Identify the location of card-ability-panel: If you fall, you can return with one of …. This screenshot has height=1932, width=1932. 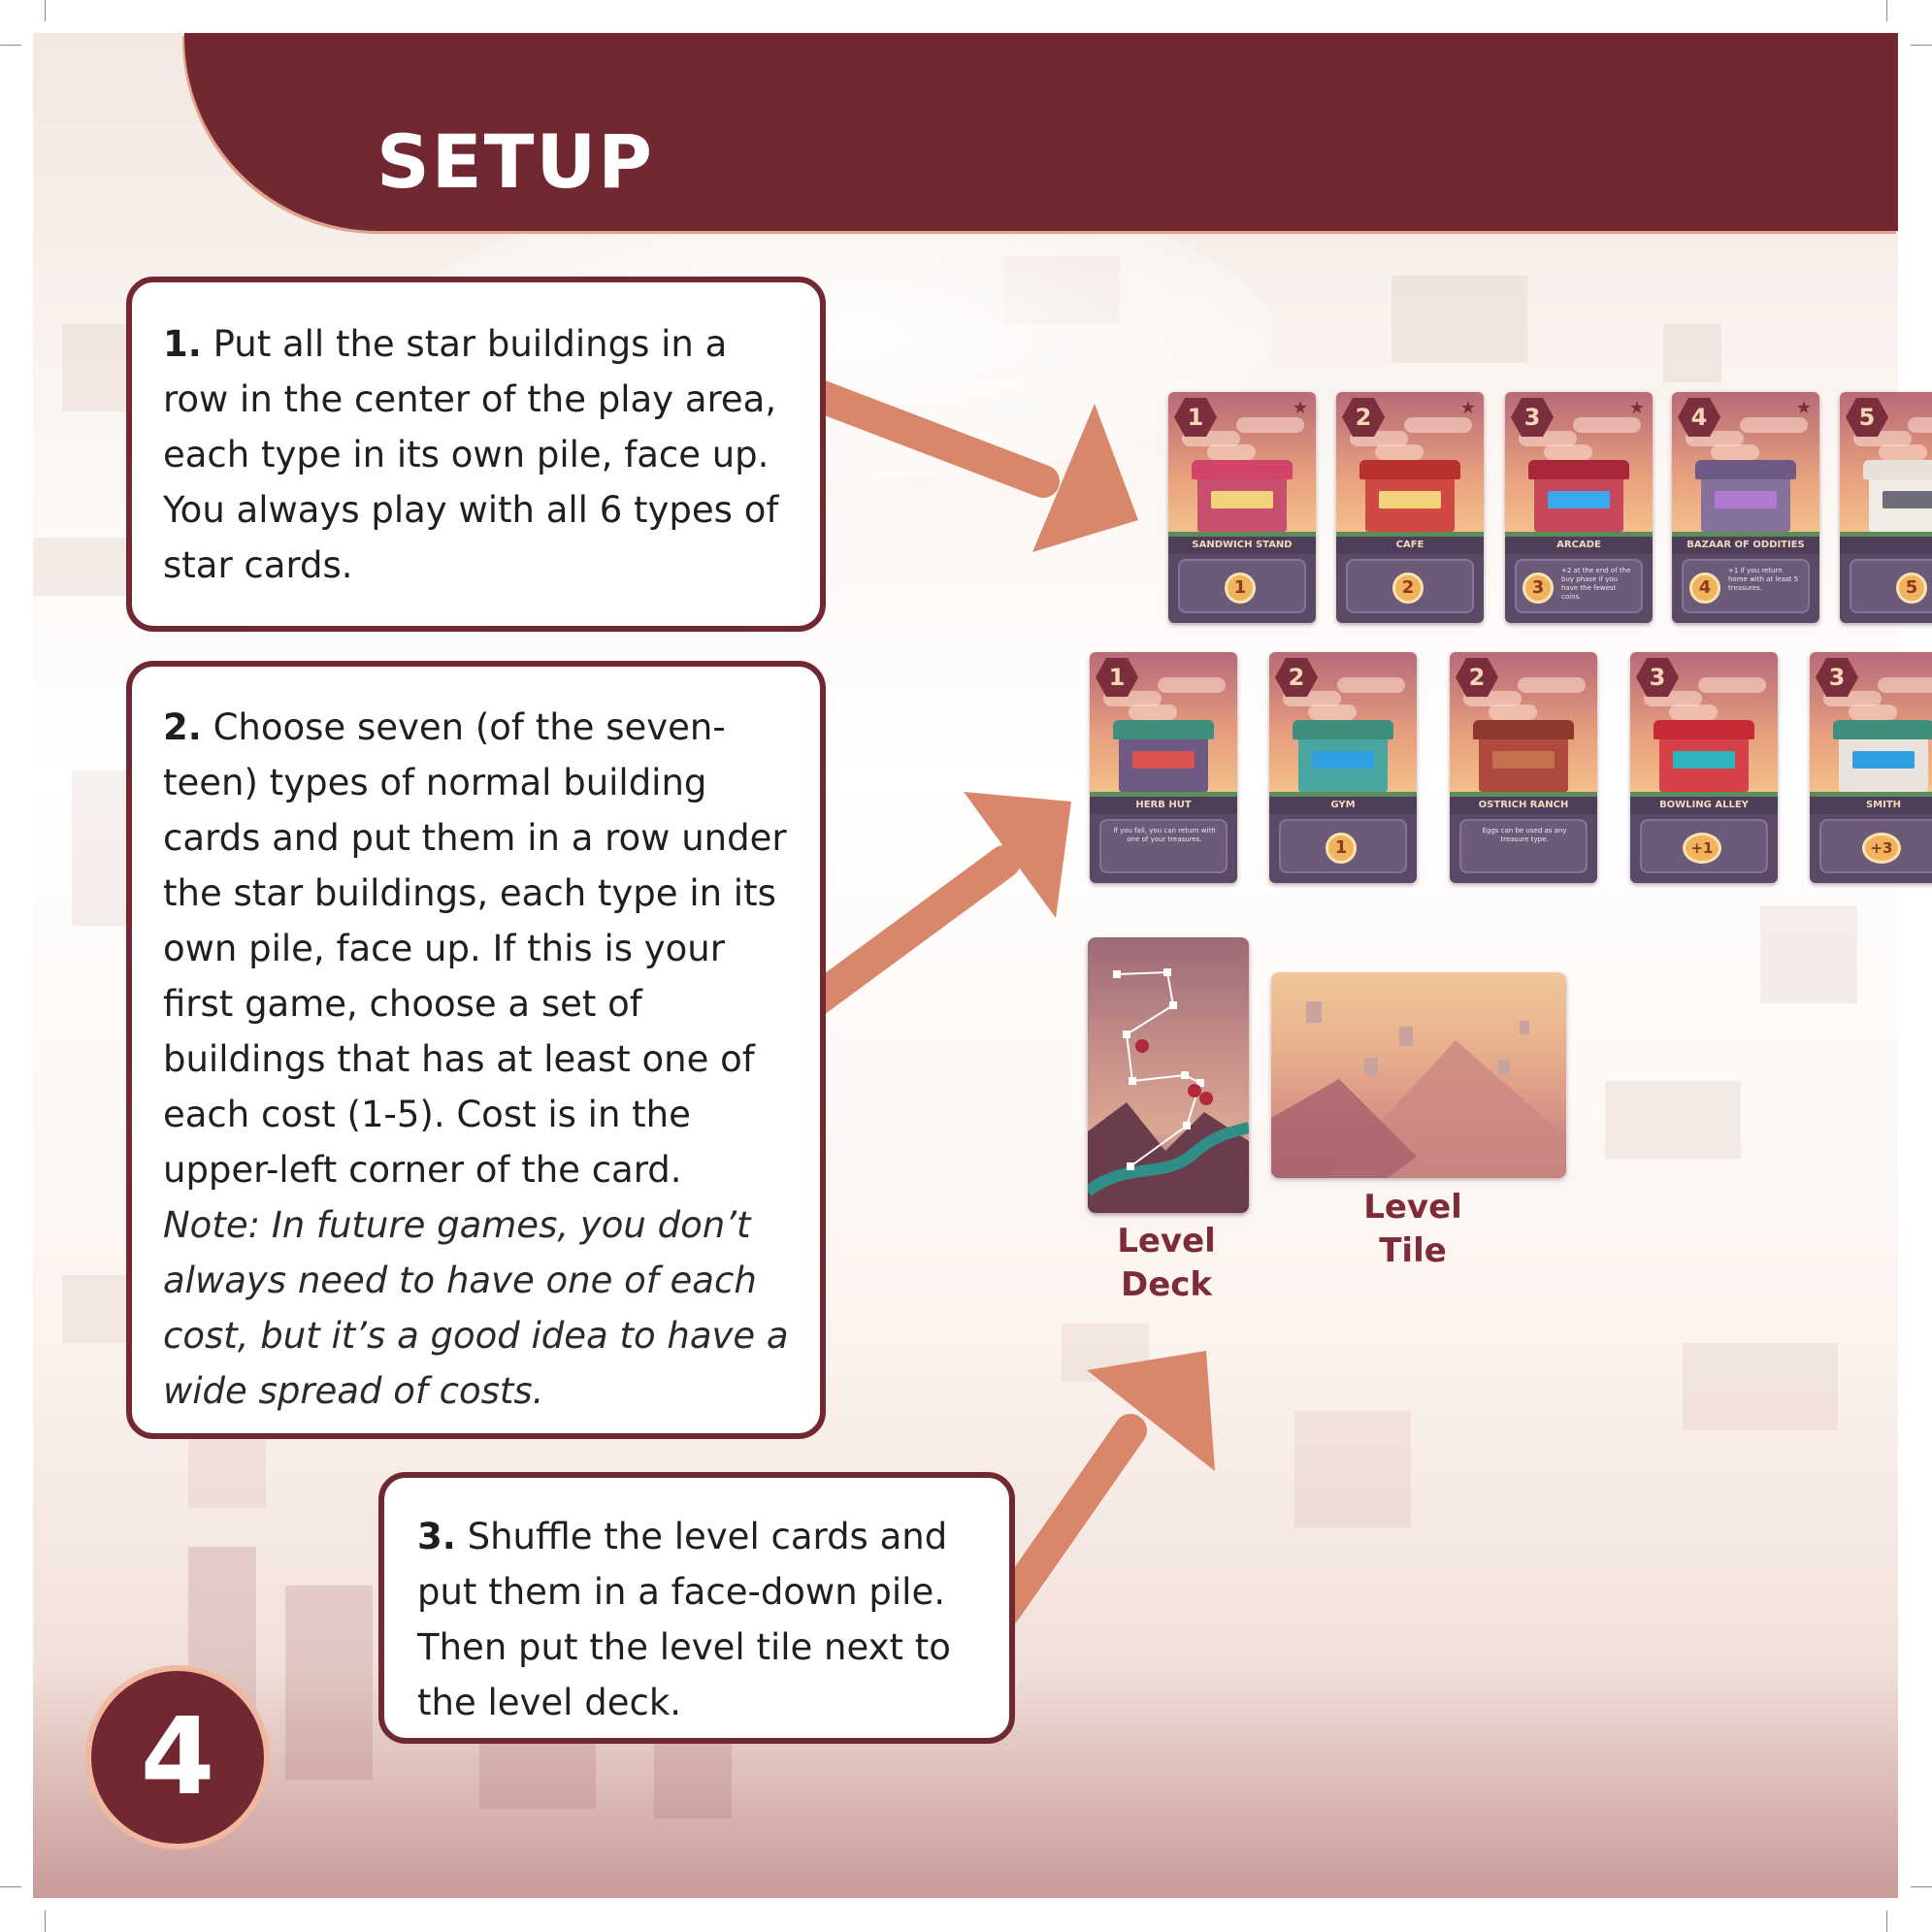
(1163, 846).